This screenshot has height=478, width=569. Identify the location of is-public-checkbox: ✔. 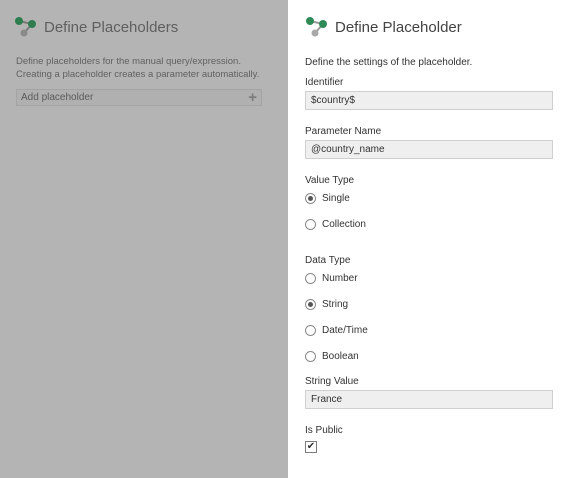
(311, 447).